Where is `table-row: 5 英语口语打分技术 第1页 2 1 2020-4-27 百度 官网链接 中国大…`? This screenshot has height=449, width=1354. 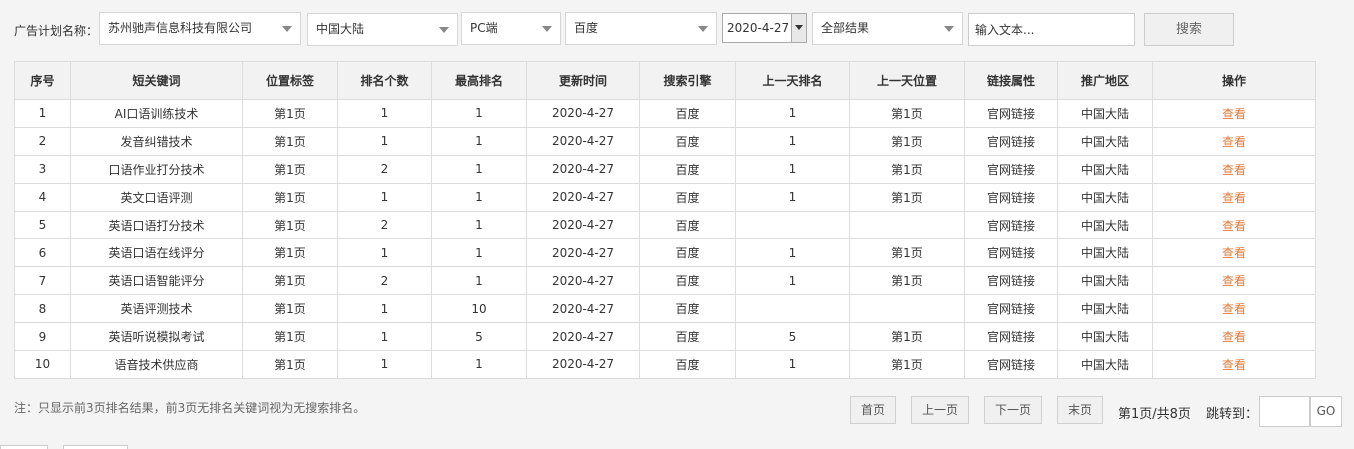 table-row: 5 英语口语打分技术 第1页 2 1 2020-4-27 百度 官网链接 中国大… is located at coordinates (665, 225).